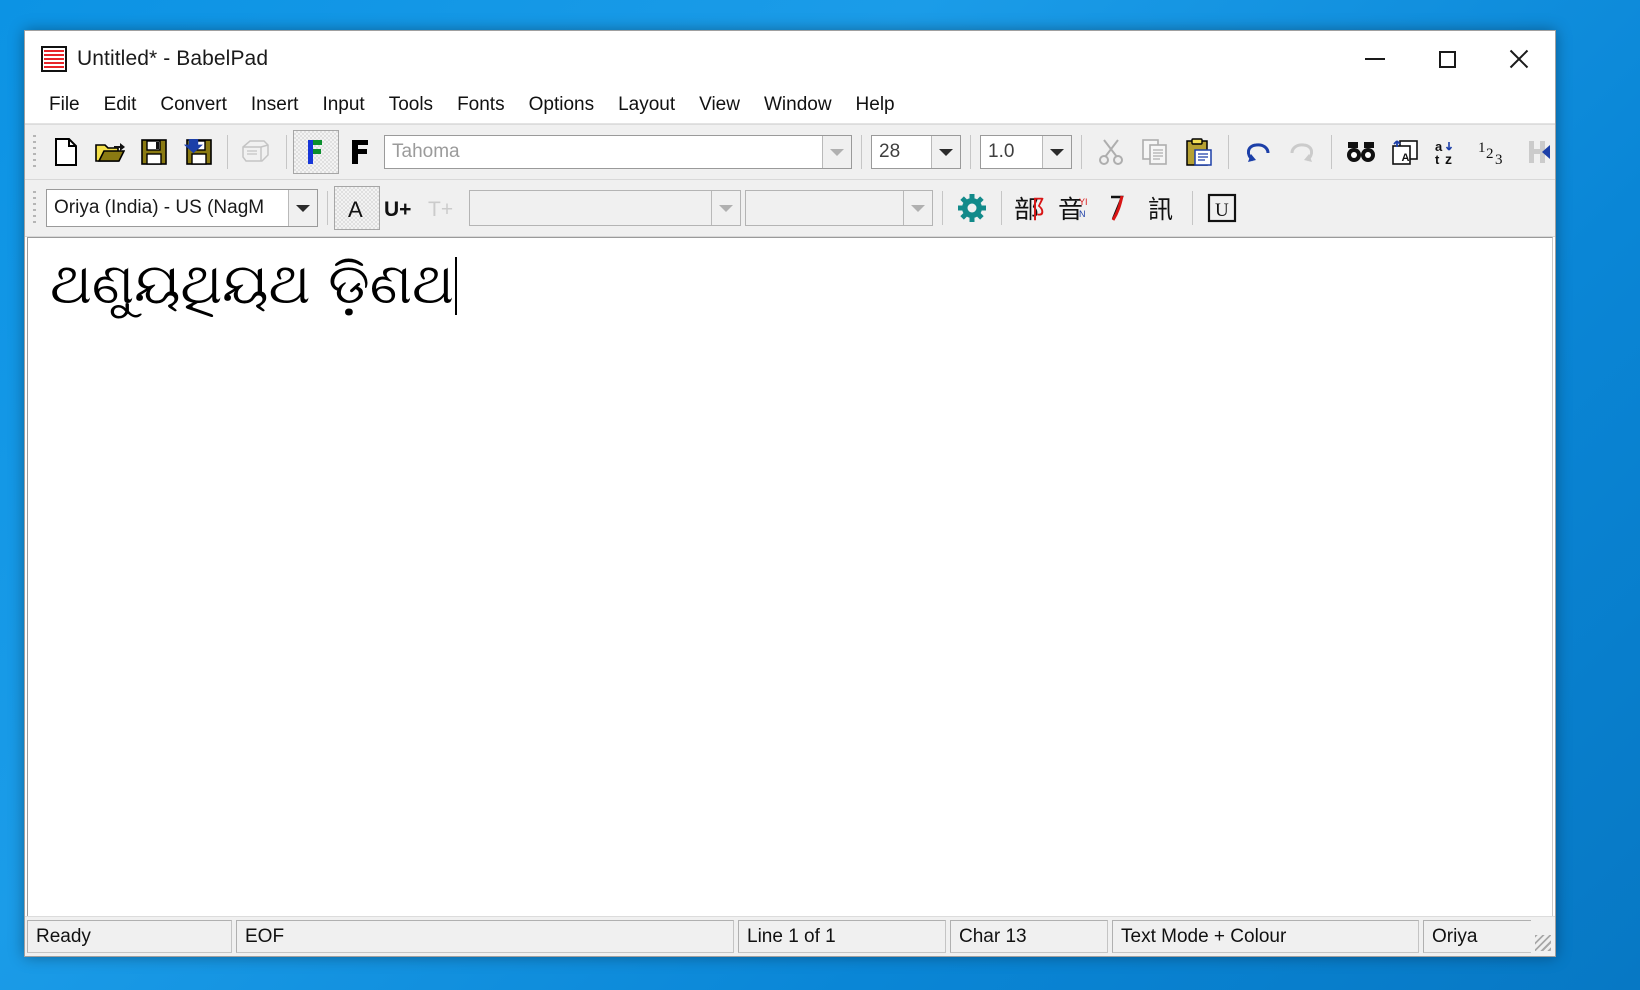 The image size is (1640, 990). I want to click on svg-text: T+, so click(440, 209).